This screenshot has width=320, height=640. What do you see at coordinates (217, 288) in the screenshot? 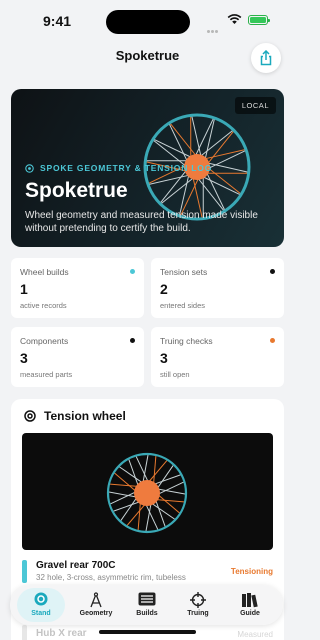
I see `stat-card-tension-sets: Tension sets 2 entered sides` at bounding box center [217, 288].